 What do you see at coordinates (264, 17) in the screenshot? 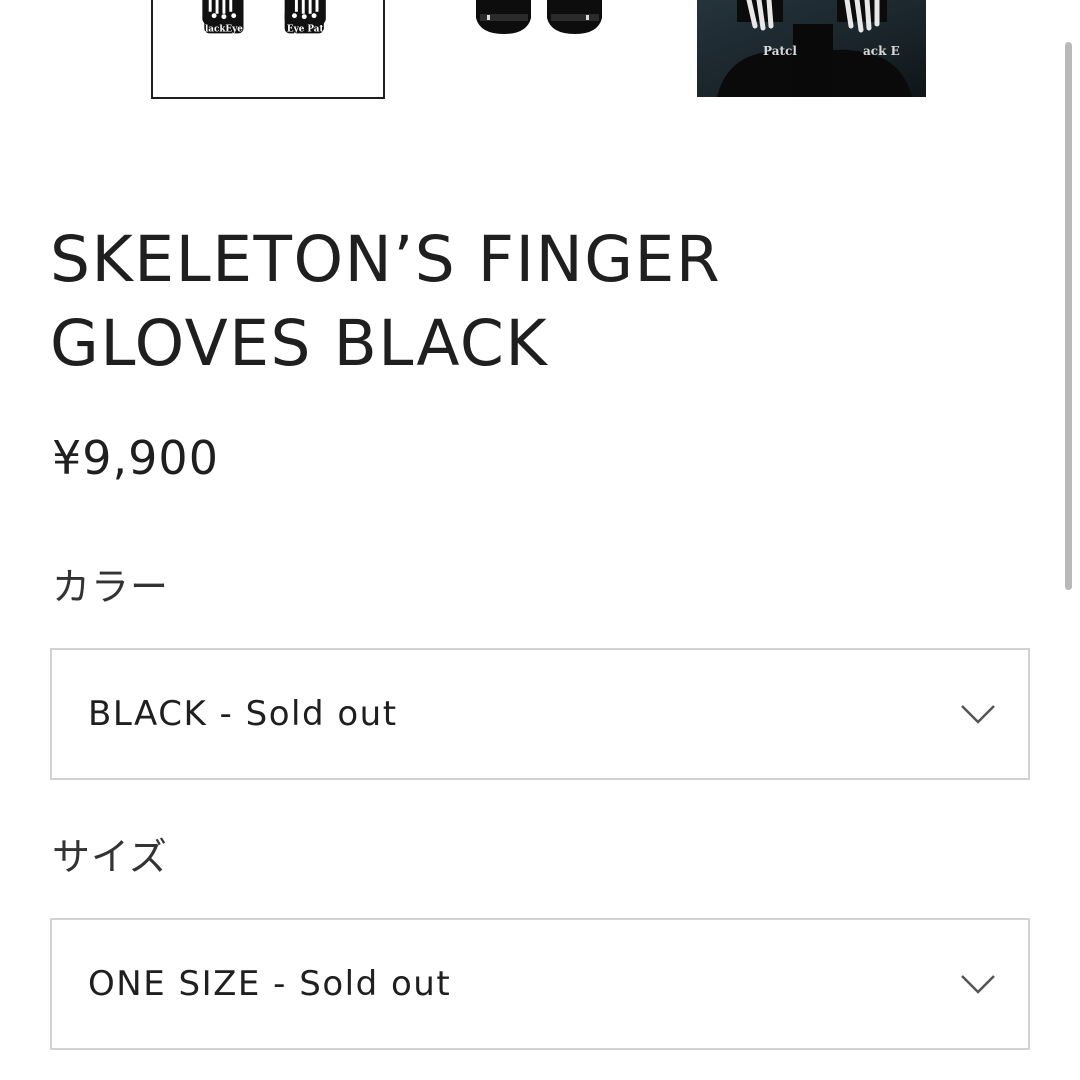
I see `gloves-flat-image: lackEye Eye Pat` at bounding box center [264, 17].